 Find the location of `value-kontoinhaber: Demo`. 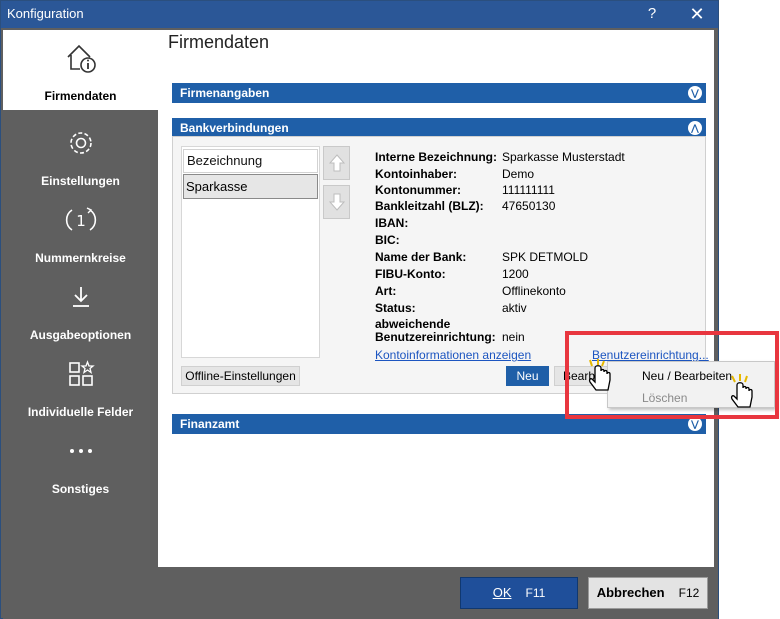

value-kontoinhaber: Demo is located at coordinates (518, 174).